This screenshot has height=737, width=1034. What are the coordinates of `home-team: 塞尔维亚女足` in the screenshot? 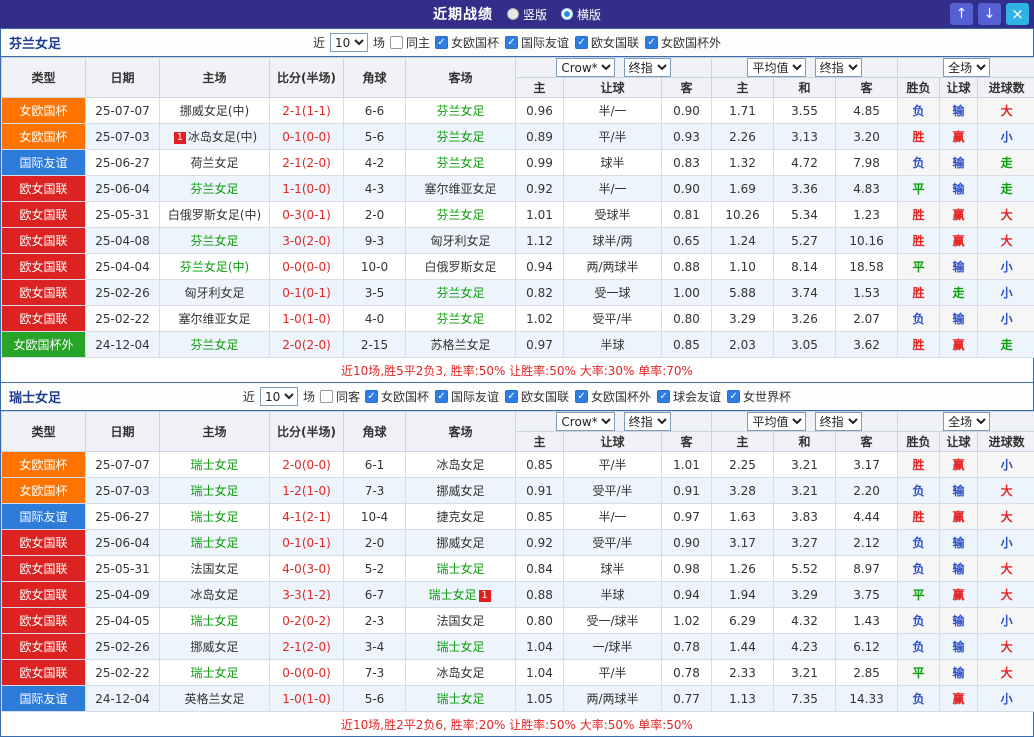 It's located at (215, 319).